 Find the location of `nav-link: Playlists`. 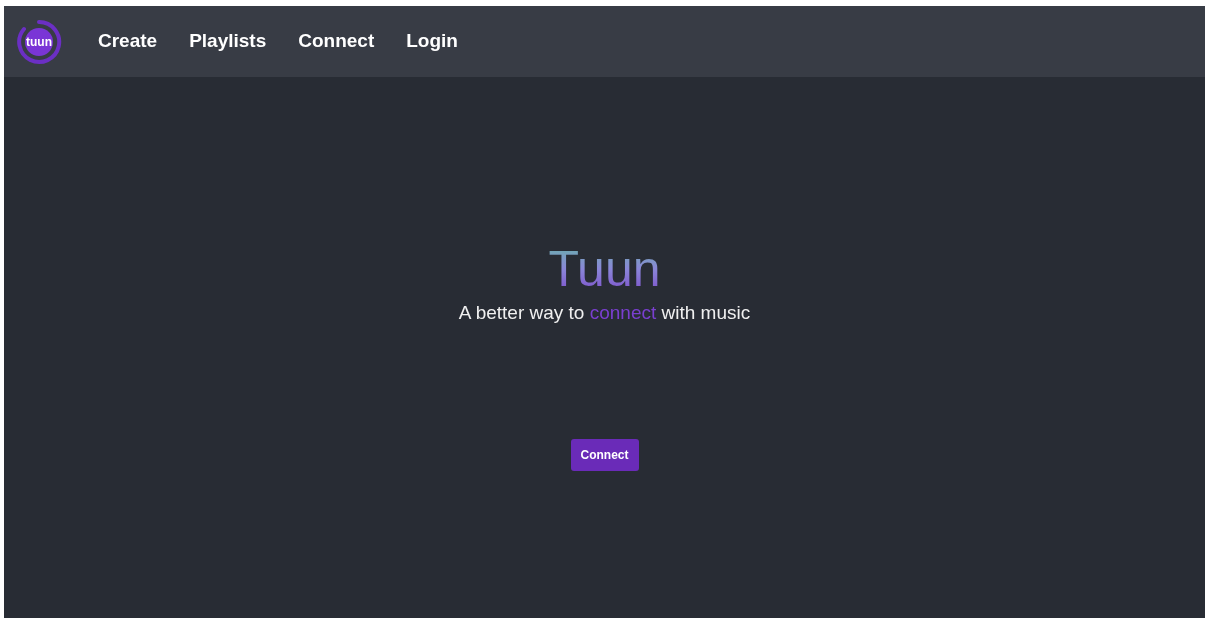

nav-link: Playlists is located at coordinates (228, 41).